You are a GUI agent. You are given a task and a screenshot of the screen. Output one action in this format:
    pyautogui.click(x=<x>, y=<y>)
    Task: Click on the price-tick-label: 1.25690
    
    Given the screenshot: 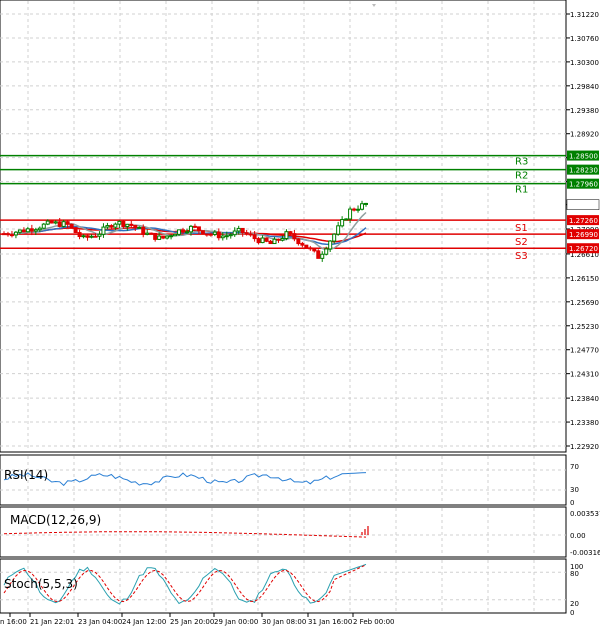 What is the action you would take?
    pyautogui.click(x=584, y=303)
    